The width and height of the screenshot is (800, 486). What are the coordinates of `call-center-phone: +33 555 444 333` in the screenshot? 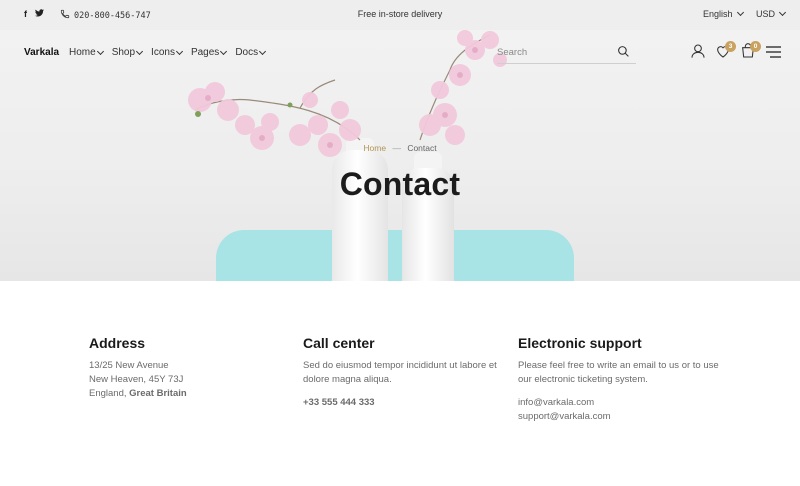 It's located at (413, 403).